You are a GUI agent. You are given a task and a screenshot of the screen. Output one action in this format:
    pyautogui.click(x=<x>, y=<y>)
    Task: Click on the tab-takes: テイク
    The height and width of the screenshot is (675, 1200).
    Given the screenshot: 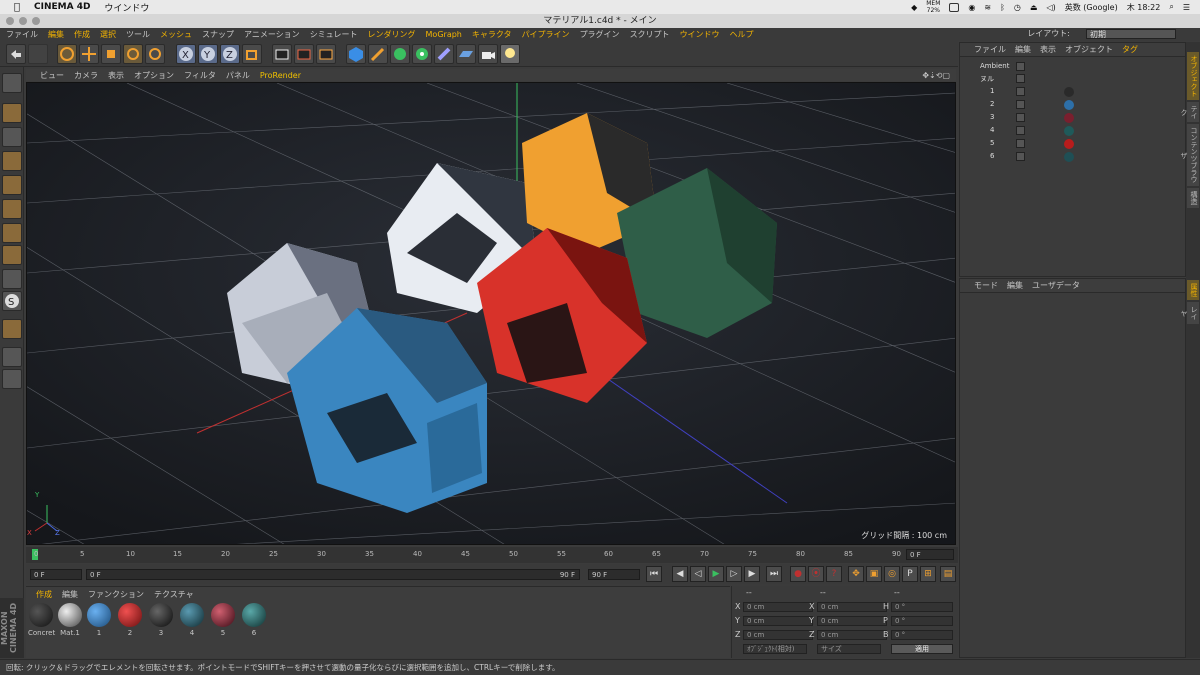 What is the action you would take?
    pyautogui.click(x=1189, y=112)
    